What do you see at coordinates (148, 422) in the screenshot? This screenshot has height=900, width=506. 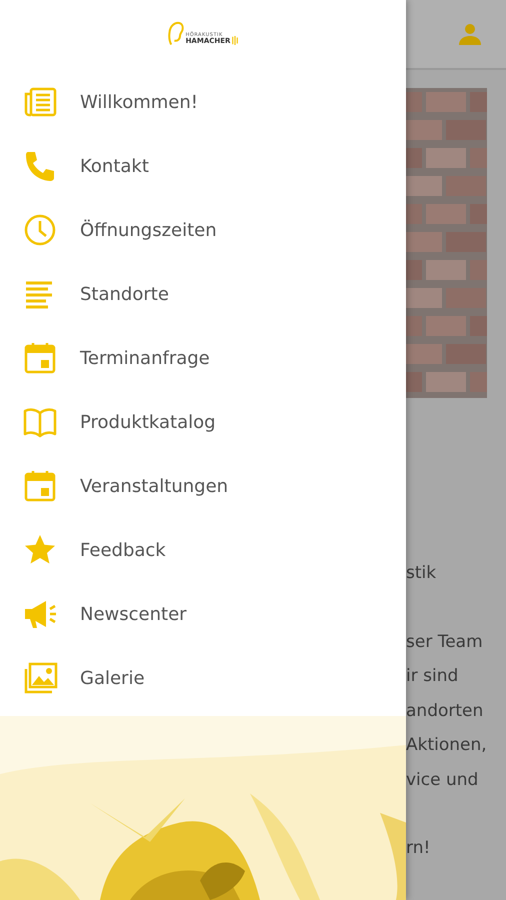 I see `menu-label: Produktkatalog` at bounding box center [148, 422].